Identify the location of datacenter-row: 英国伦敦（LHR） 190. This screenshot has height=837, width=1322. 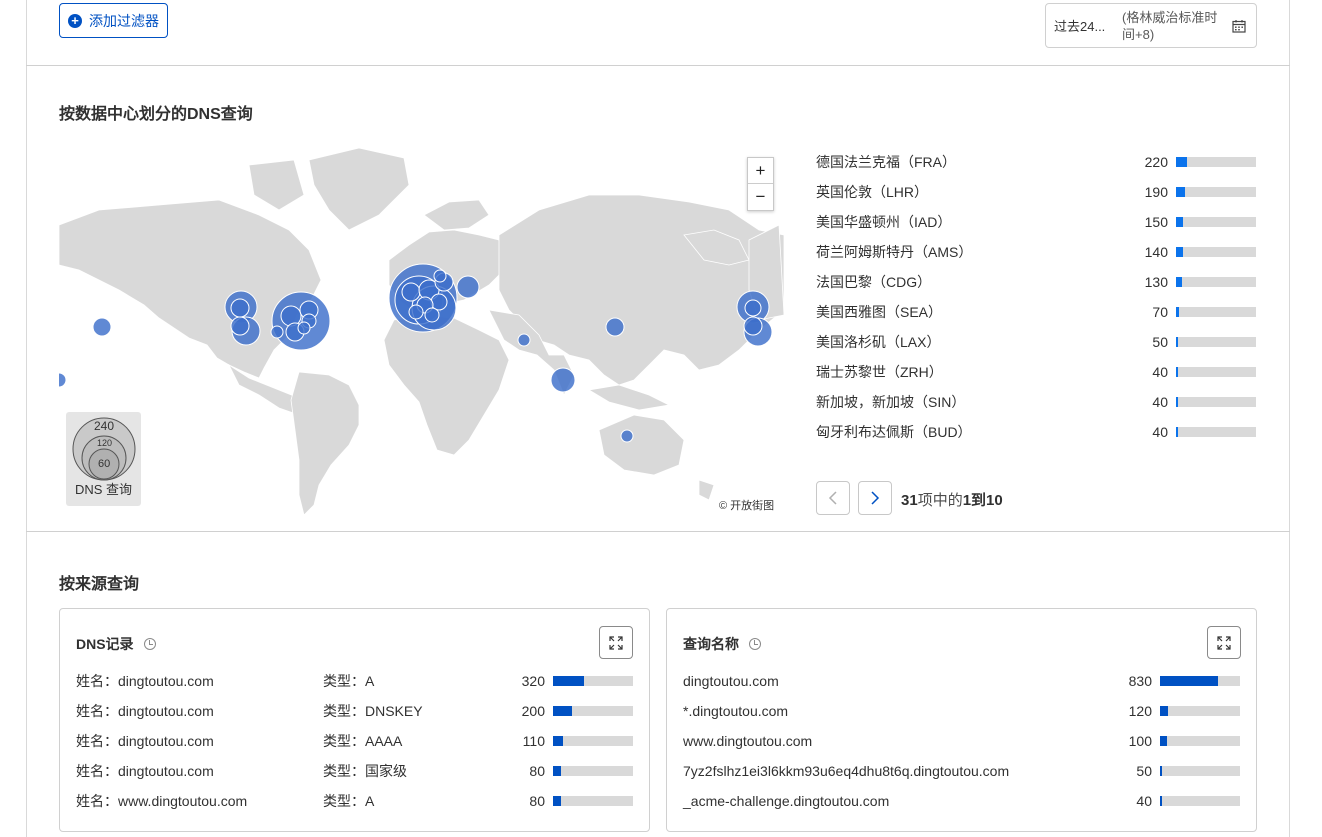
(1036, 192).